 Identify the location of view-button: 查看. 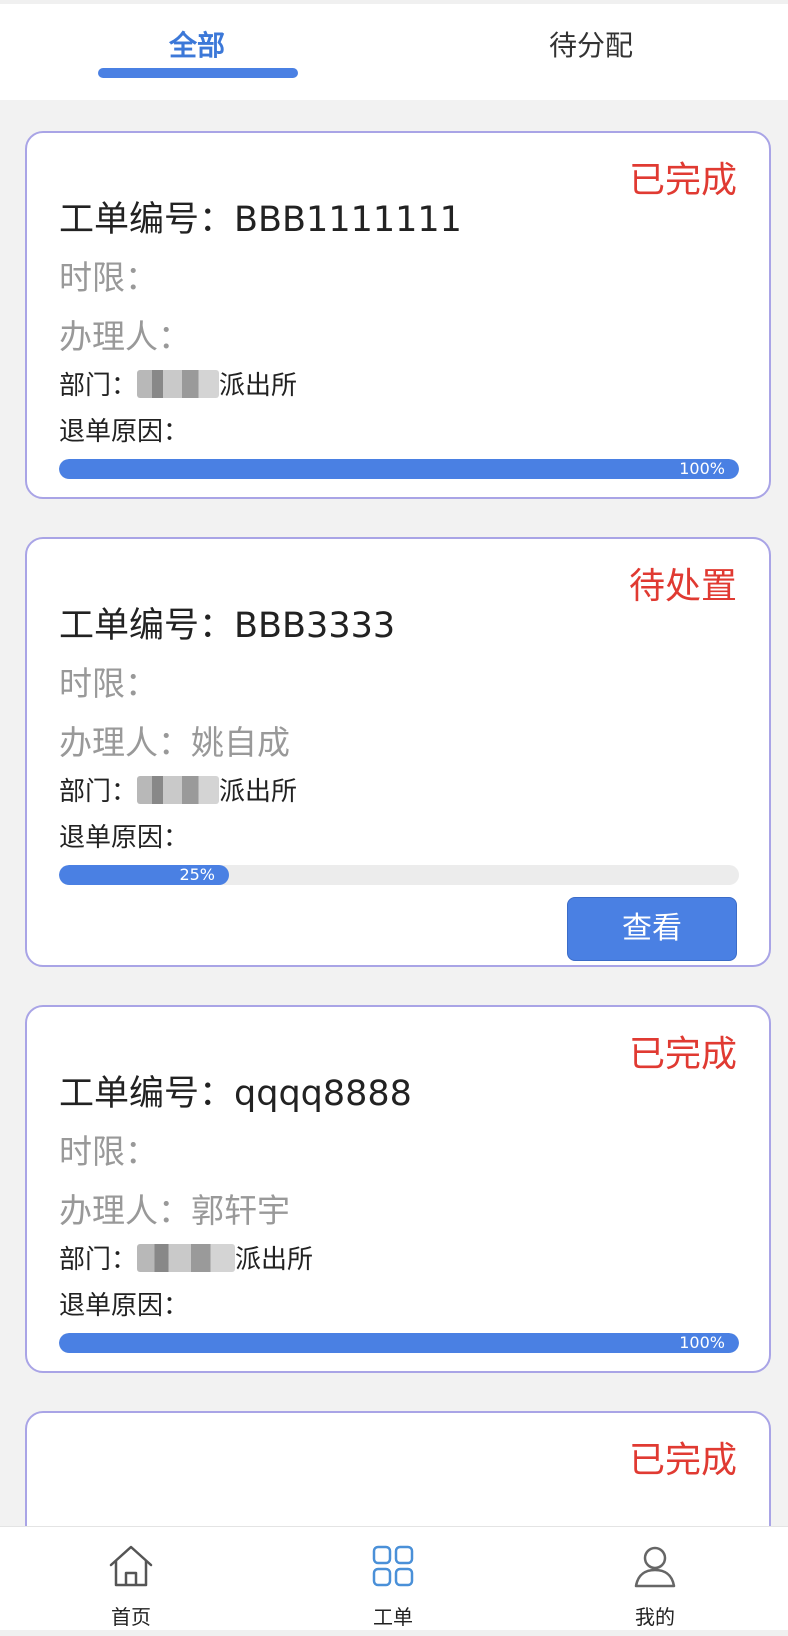
(652, 929).